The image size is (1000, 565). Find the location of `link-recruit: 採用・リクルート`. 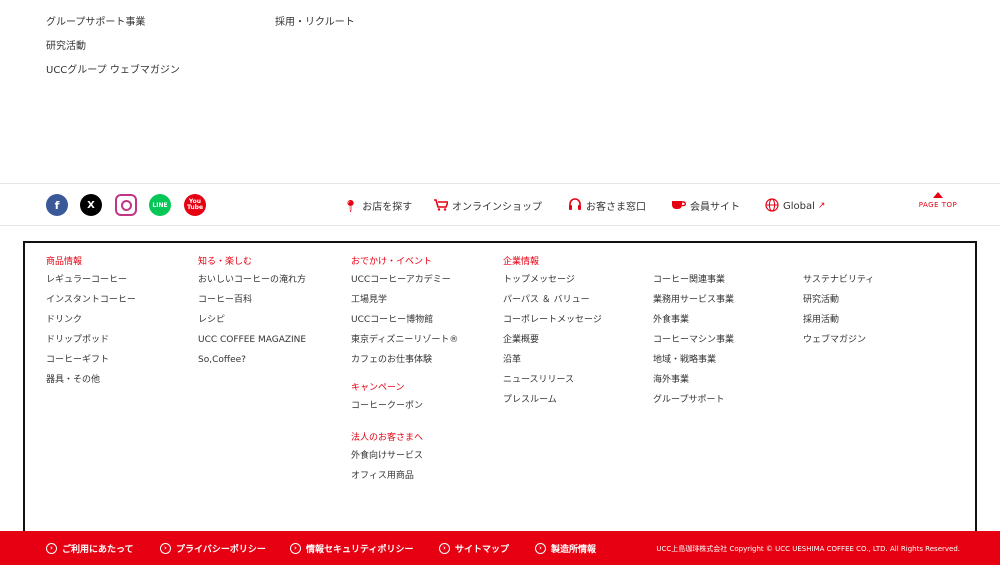

link-recruit: 採用・リクルート is located at coordinates (315, 20).